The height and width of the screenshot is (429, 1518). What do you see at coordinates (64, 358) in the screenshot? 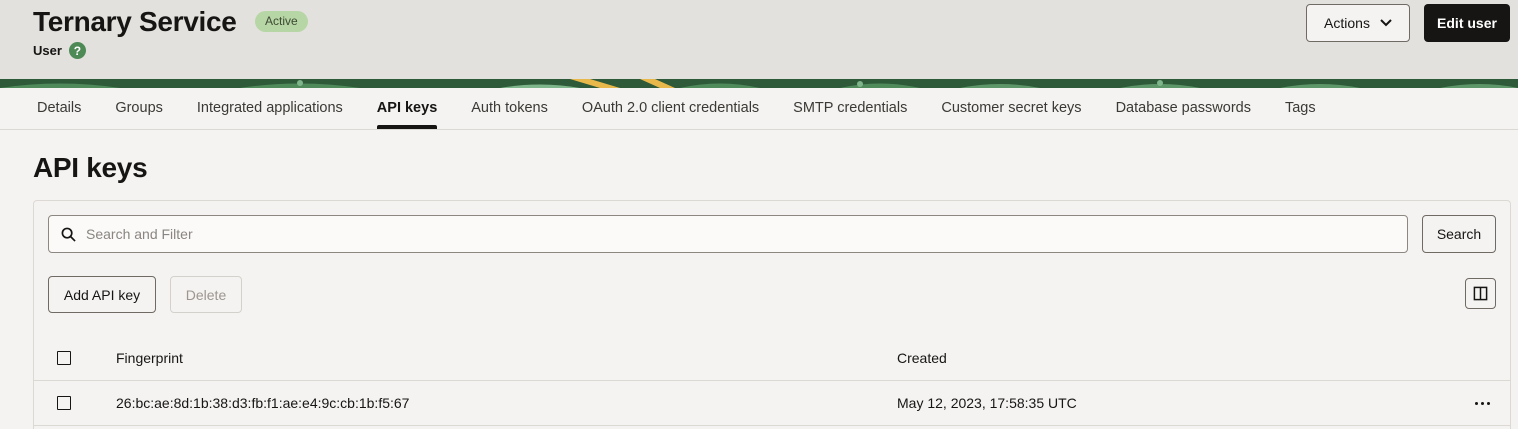
I see `select-all-checkbox` at bounding box center [64, 358].